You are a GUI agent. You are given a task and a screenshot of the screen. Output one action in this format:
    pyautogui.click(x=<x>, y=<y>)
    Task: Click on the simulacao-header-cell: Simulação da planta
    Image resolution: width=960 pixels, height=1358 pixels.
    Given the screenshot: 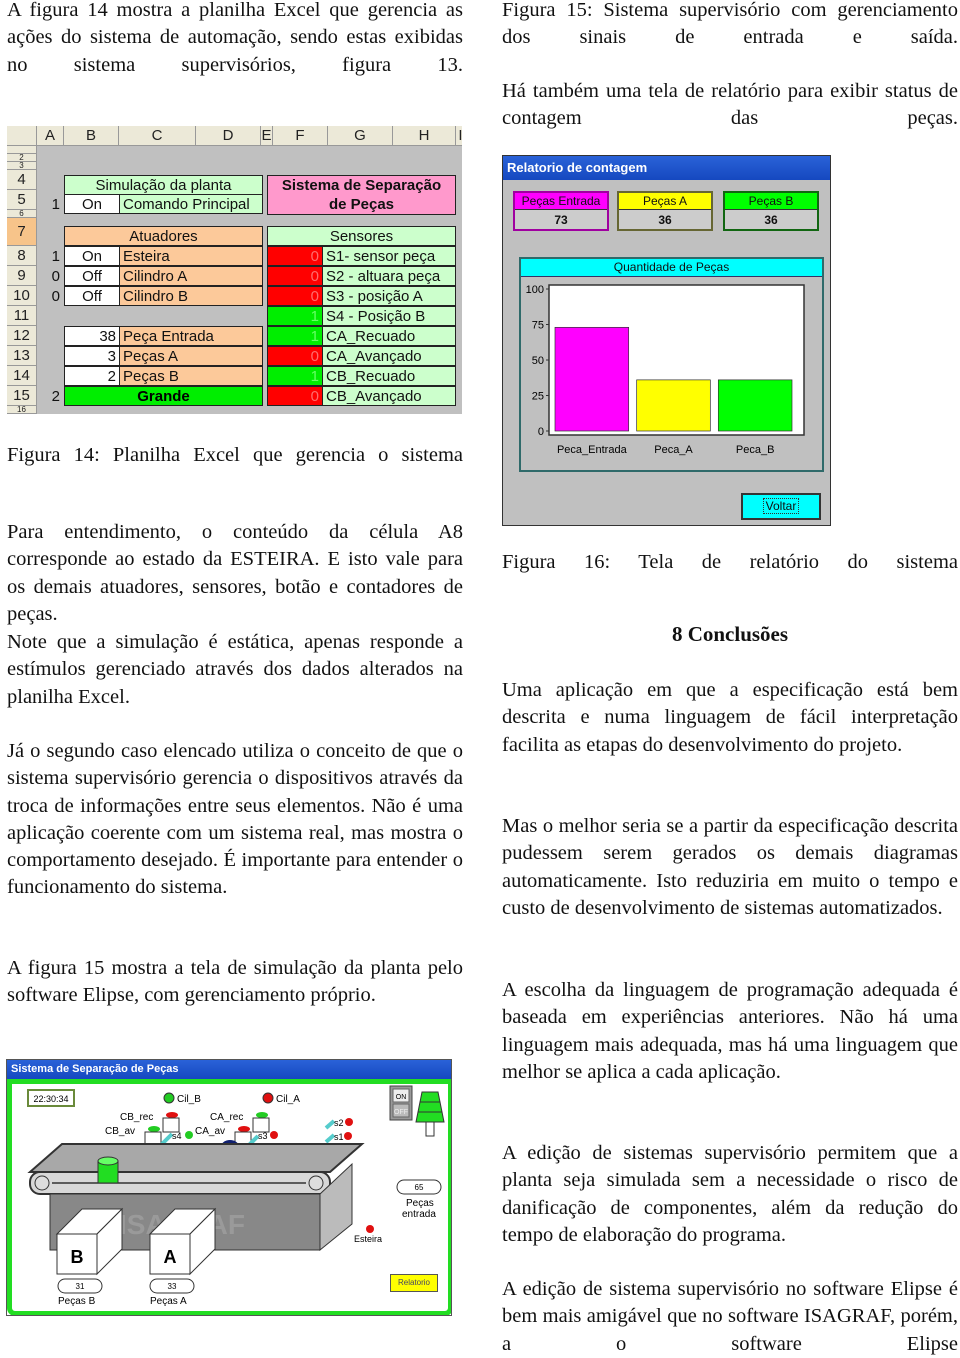 What is the action you would take?
    pyautogui.click(x=163, y=185)
    